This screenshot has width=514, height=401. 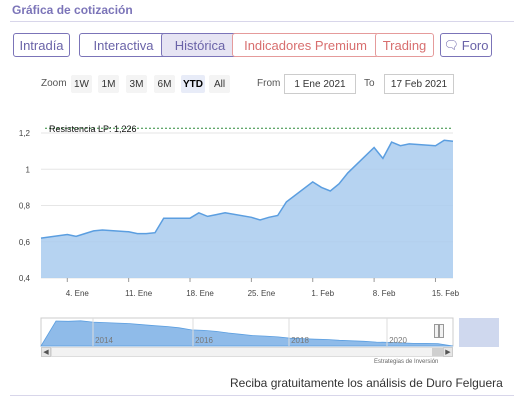 What do you see at coordinates (300, 340) in the screenshot?
I see `navigator-year-label: 2018` at bounding box center [300, 340].